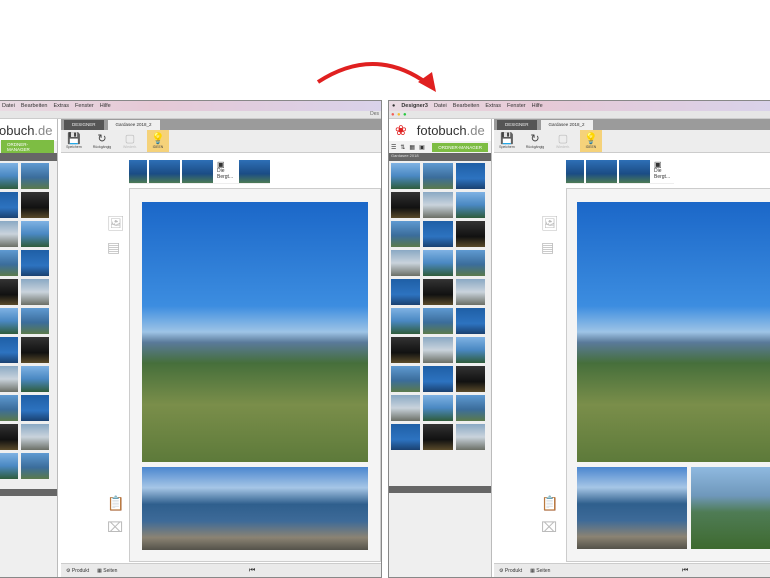 Image resolution: width=770 pixels, height=578 pixels. What do you see at coordinates (673, 332) in the screenshot?
I see `photo-mountain` at bounding box center [673, 332].